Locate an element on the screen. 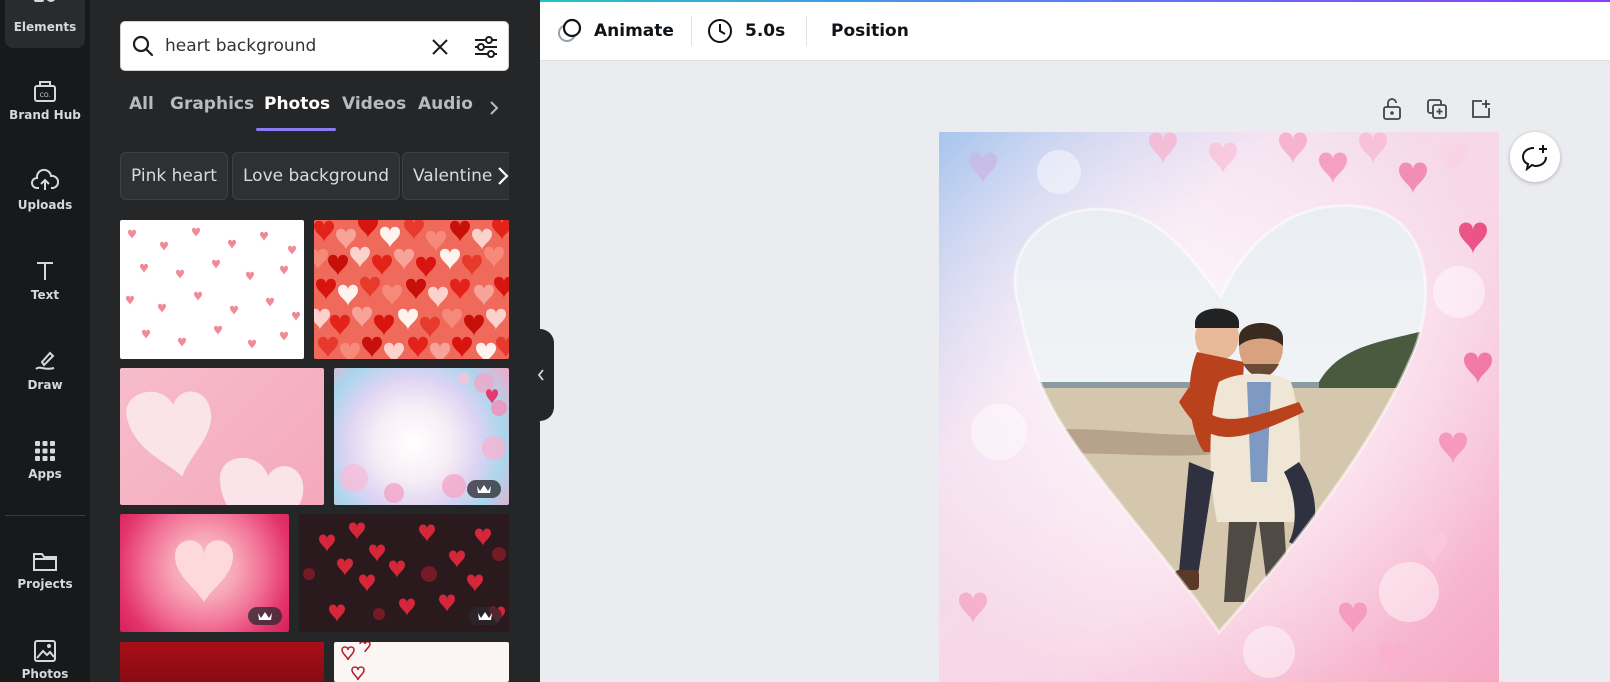 Image resolution: width=1610 pixels, height=682 pixels. draw-icon is located at coordinates (45, 360).